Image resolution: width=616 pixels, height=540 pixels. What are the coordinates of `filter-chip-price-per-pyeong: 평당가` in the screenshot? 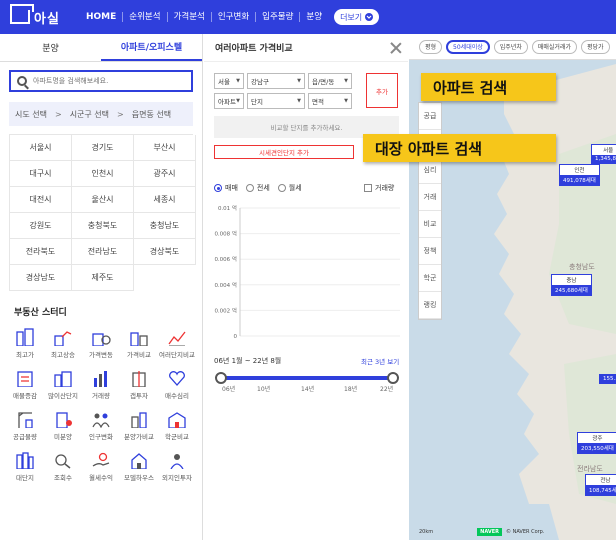 It's located at (595, 46).